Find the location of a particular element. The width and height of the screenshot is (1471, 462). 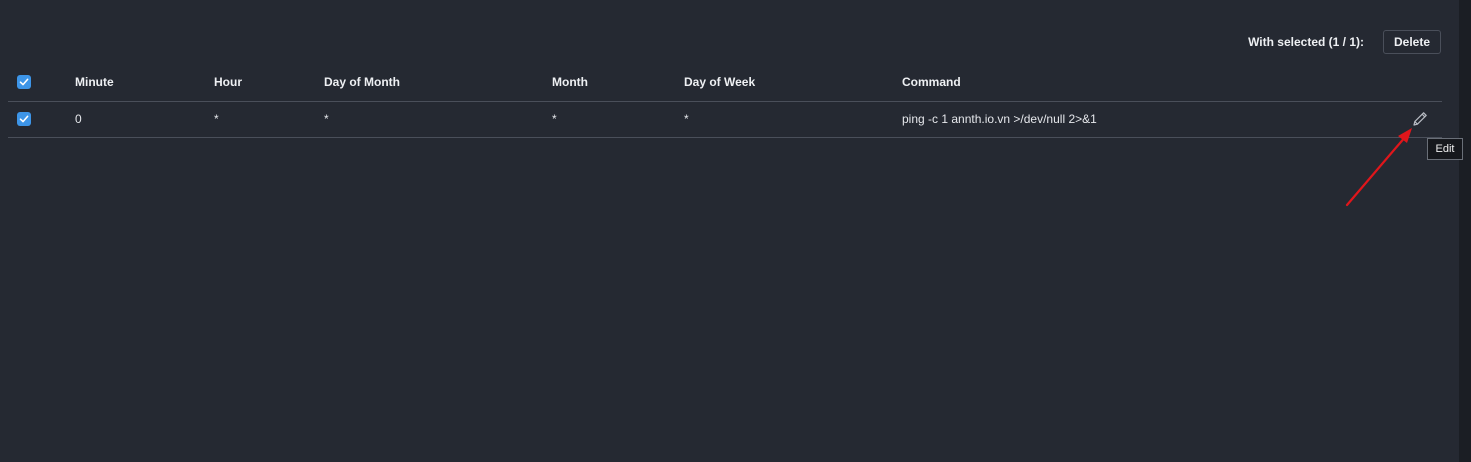

column-header-month: Month is located at coordinates (618, 82).